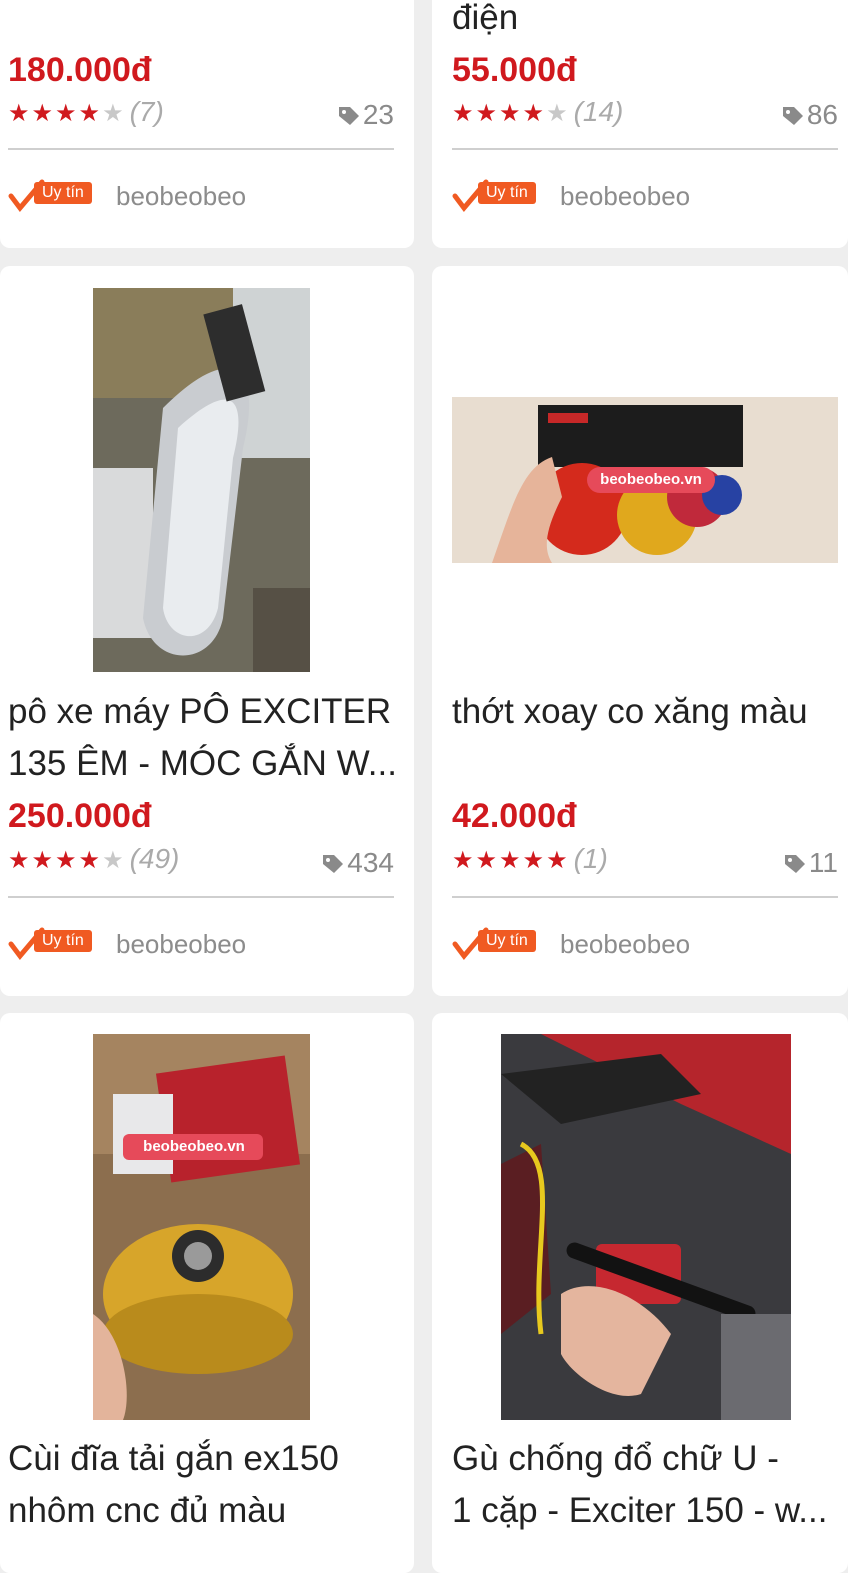  What do you see at coordinates (173, 1484) in the screenshot?
I see `product-title: Cùi đĩa tải gắn ex150 nhôm cnc đủ màu` at bounding box center [173, 1484].